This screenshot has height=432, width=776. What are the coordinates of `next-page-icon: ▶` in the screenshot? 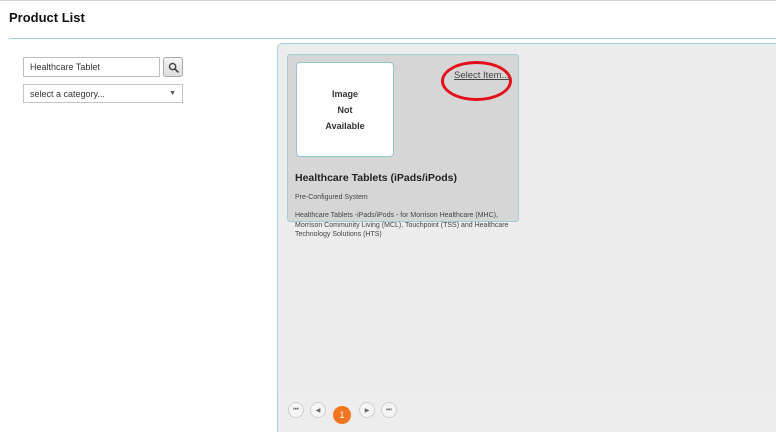 It's located at (367, 410).